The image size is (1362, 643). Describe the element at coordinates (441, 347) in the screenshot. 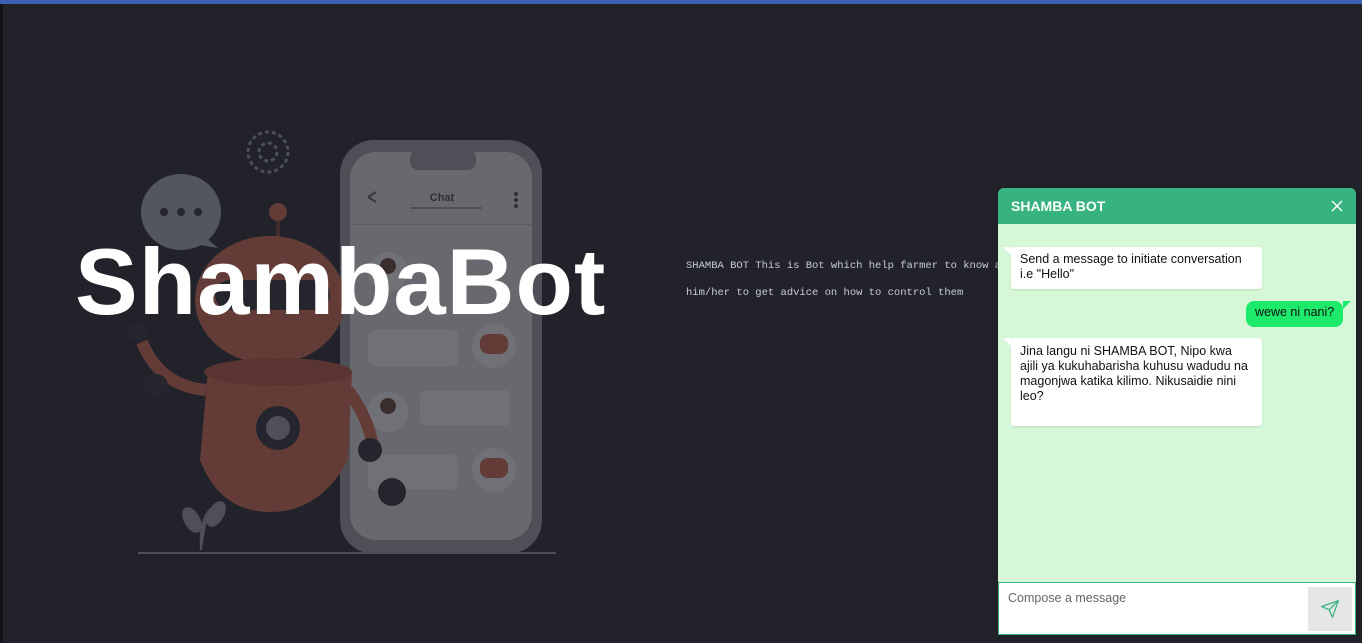

I see `phone-icon: Chat` at that location.